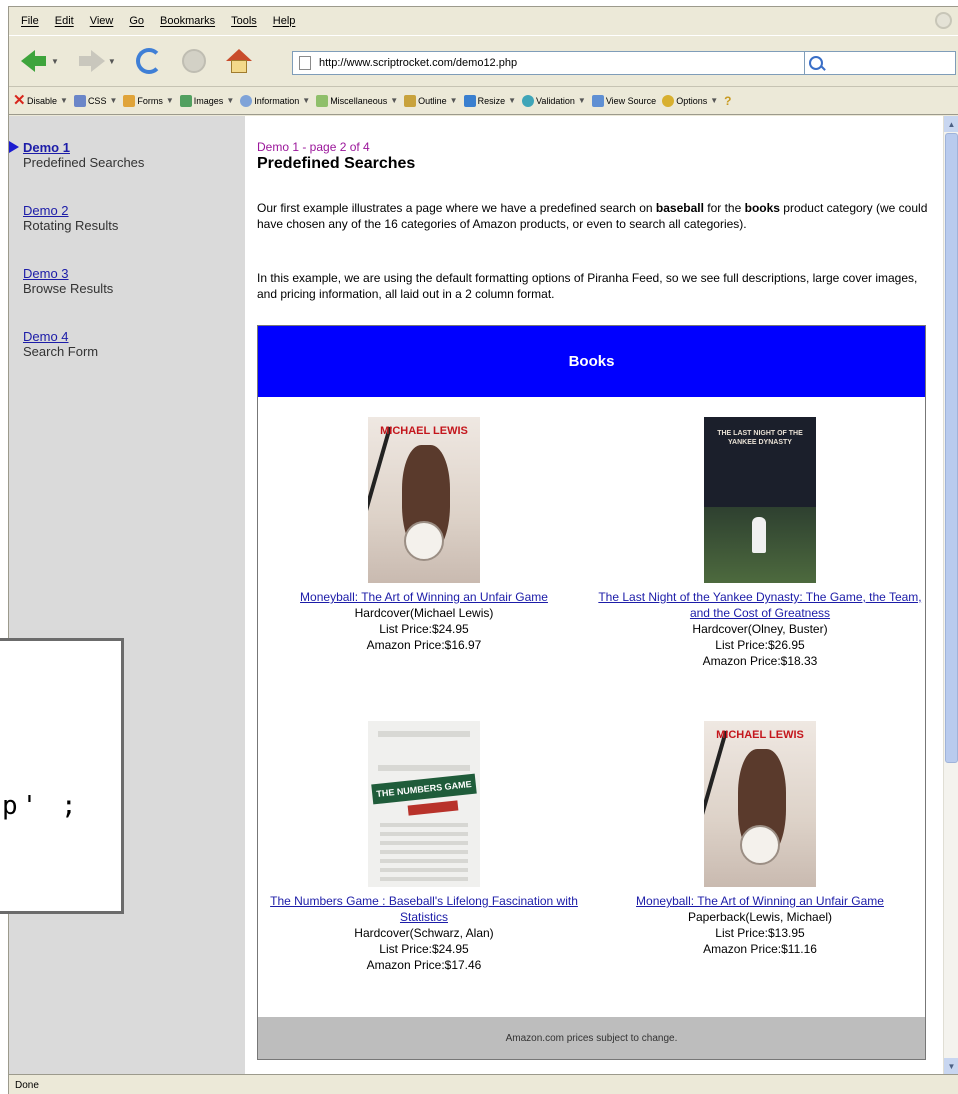  Describe the element at coordinates (136, 21) in the screenshot. I see `menu-go: Go` at that location.